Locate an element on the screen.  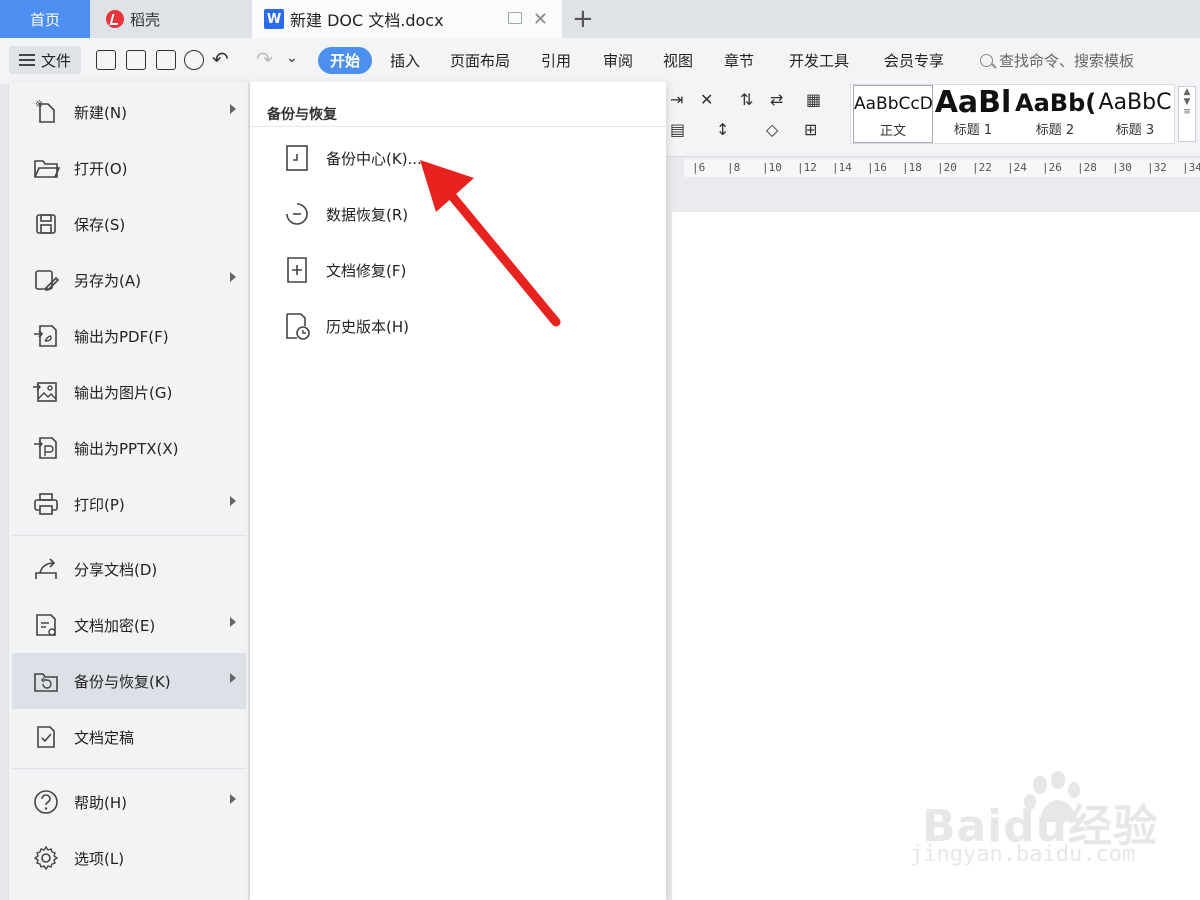
history-version-icon is located at coordinates (297, 326).